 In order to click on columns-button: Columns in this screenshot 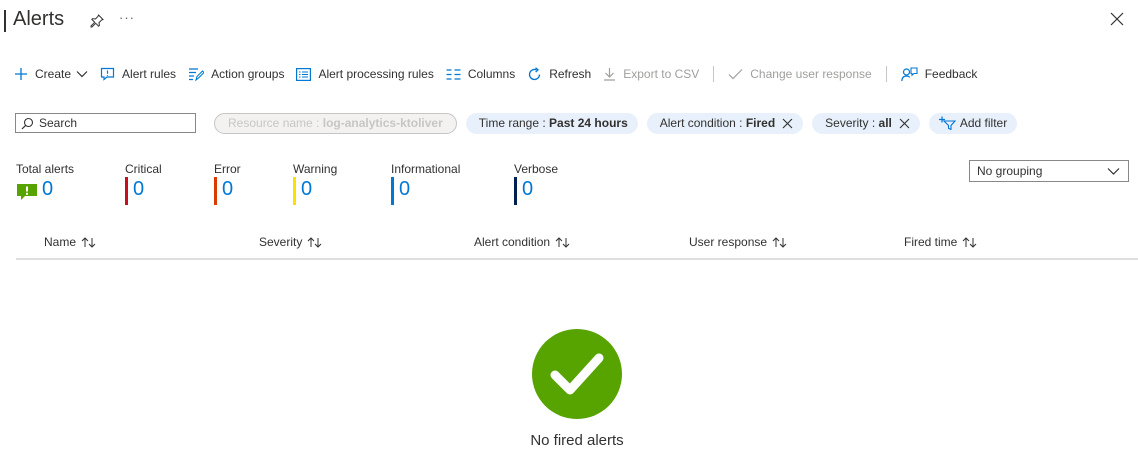, I will do `click(480, 74)`.